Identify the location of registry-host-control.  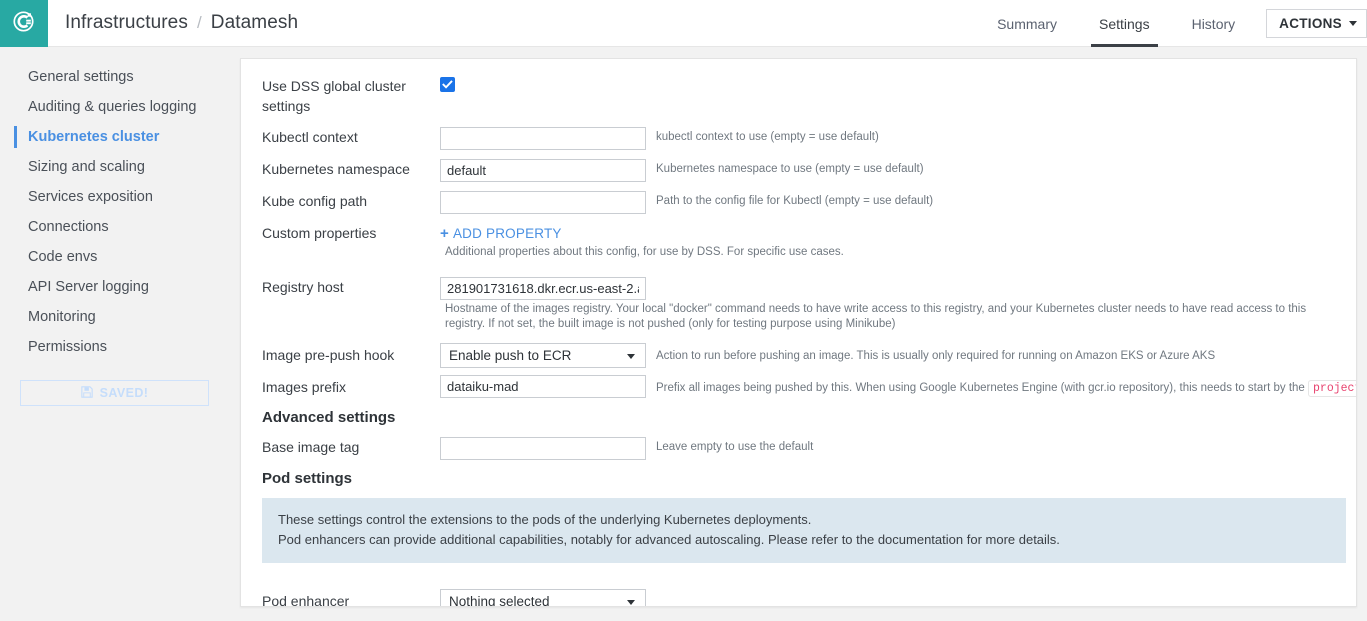
(543, 288).